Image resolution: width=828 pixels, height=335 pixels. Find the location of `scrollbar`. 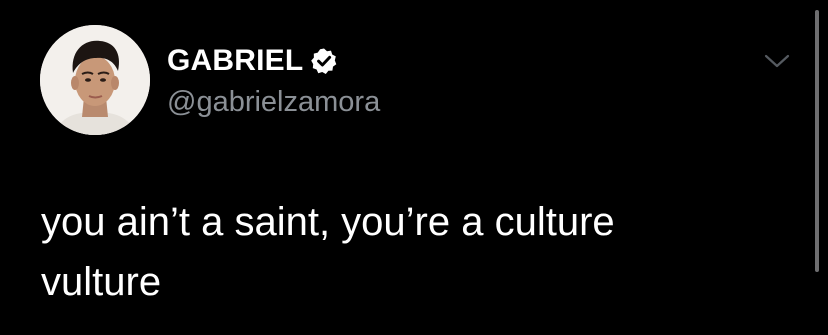

scrollbar is located at coordinates (817, 141).